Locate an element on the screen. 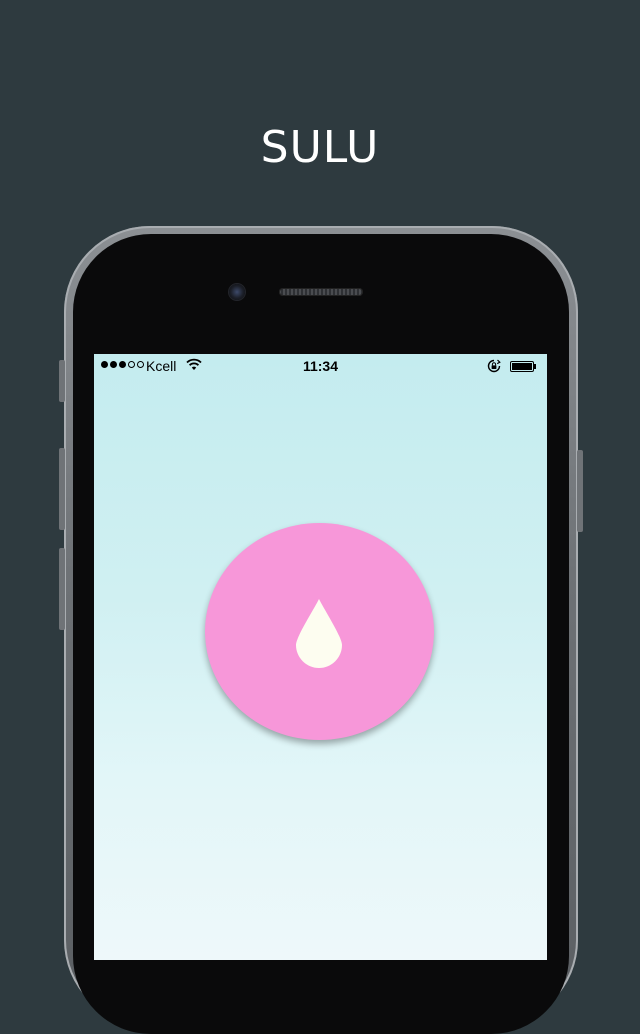  earpiece-speaker is located at coordinates (321, 292).